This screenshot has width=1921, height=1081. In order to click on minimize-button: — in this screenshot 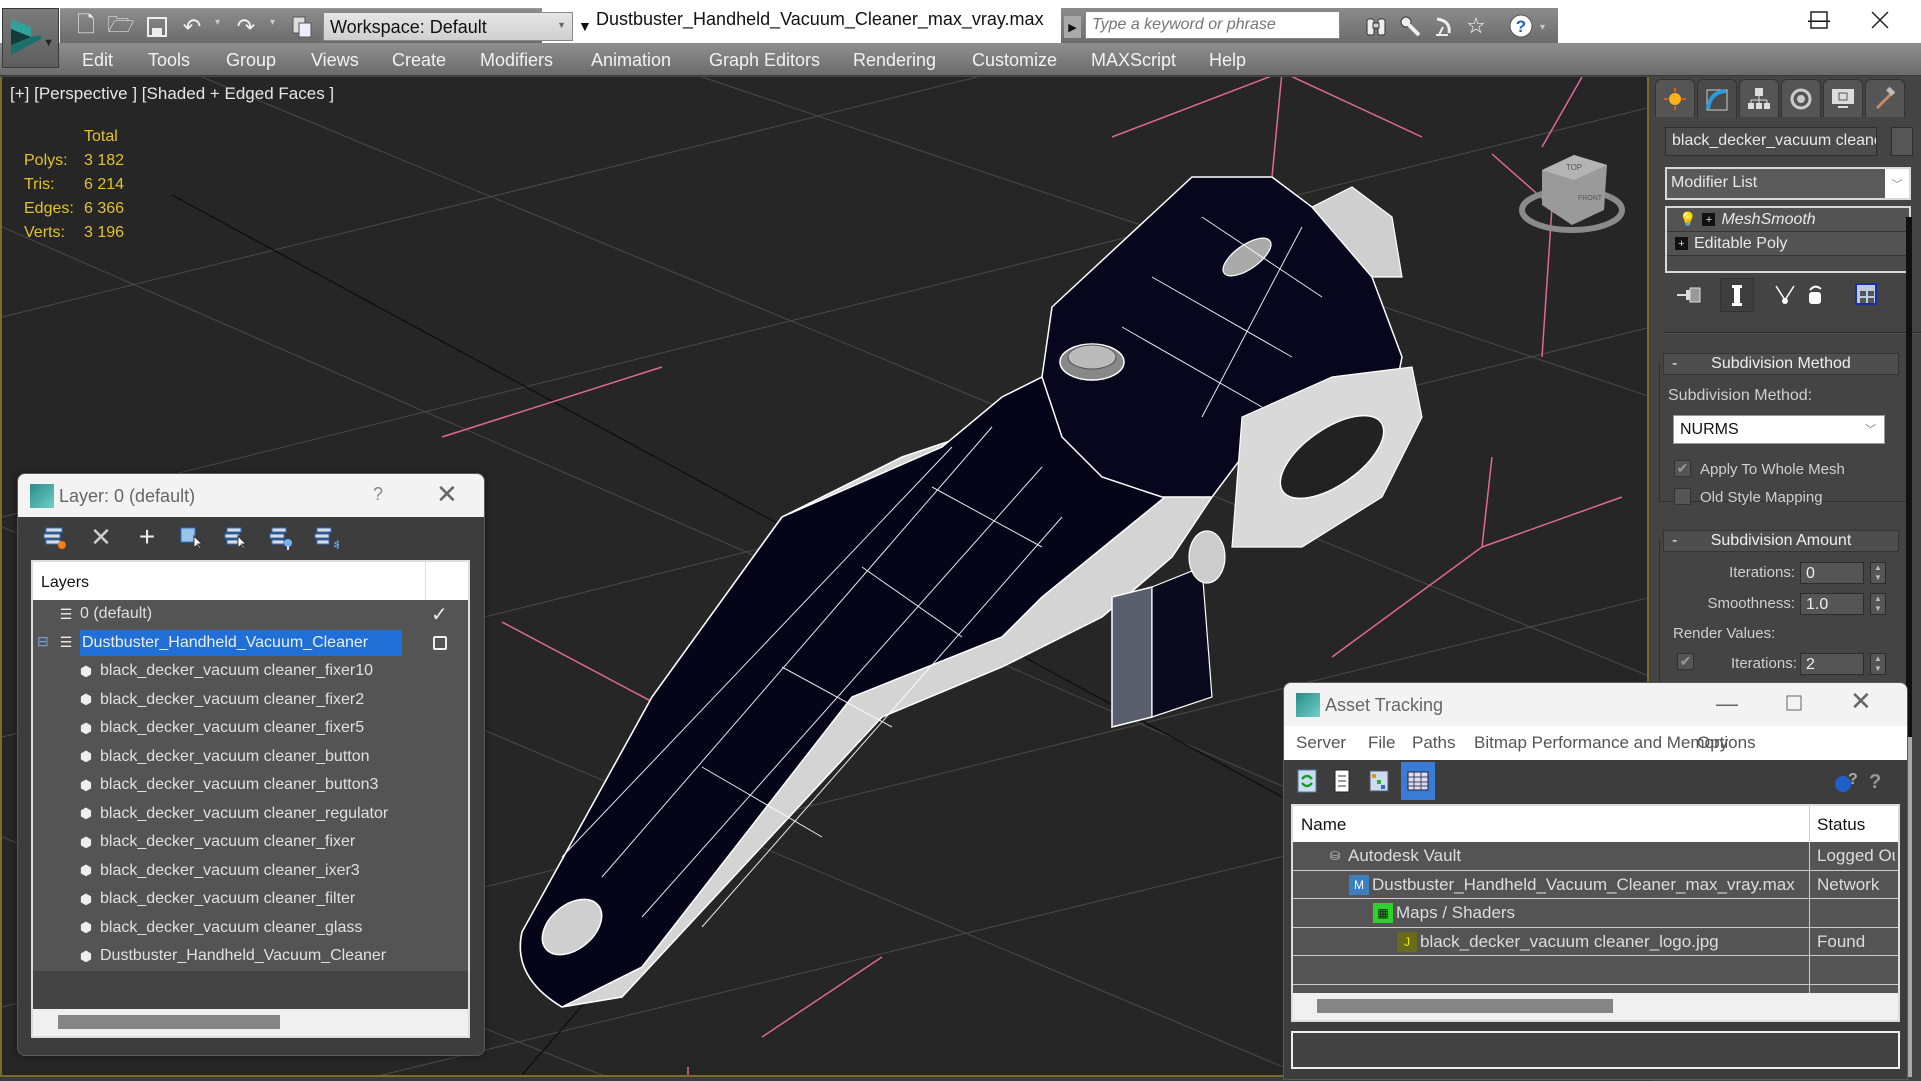, I will do `click(1727, 704)`.